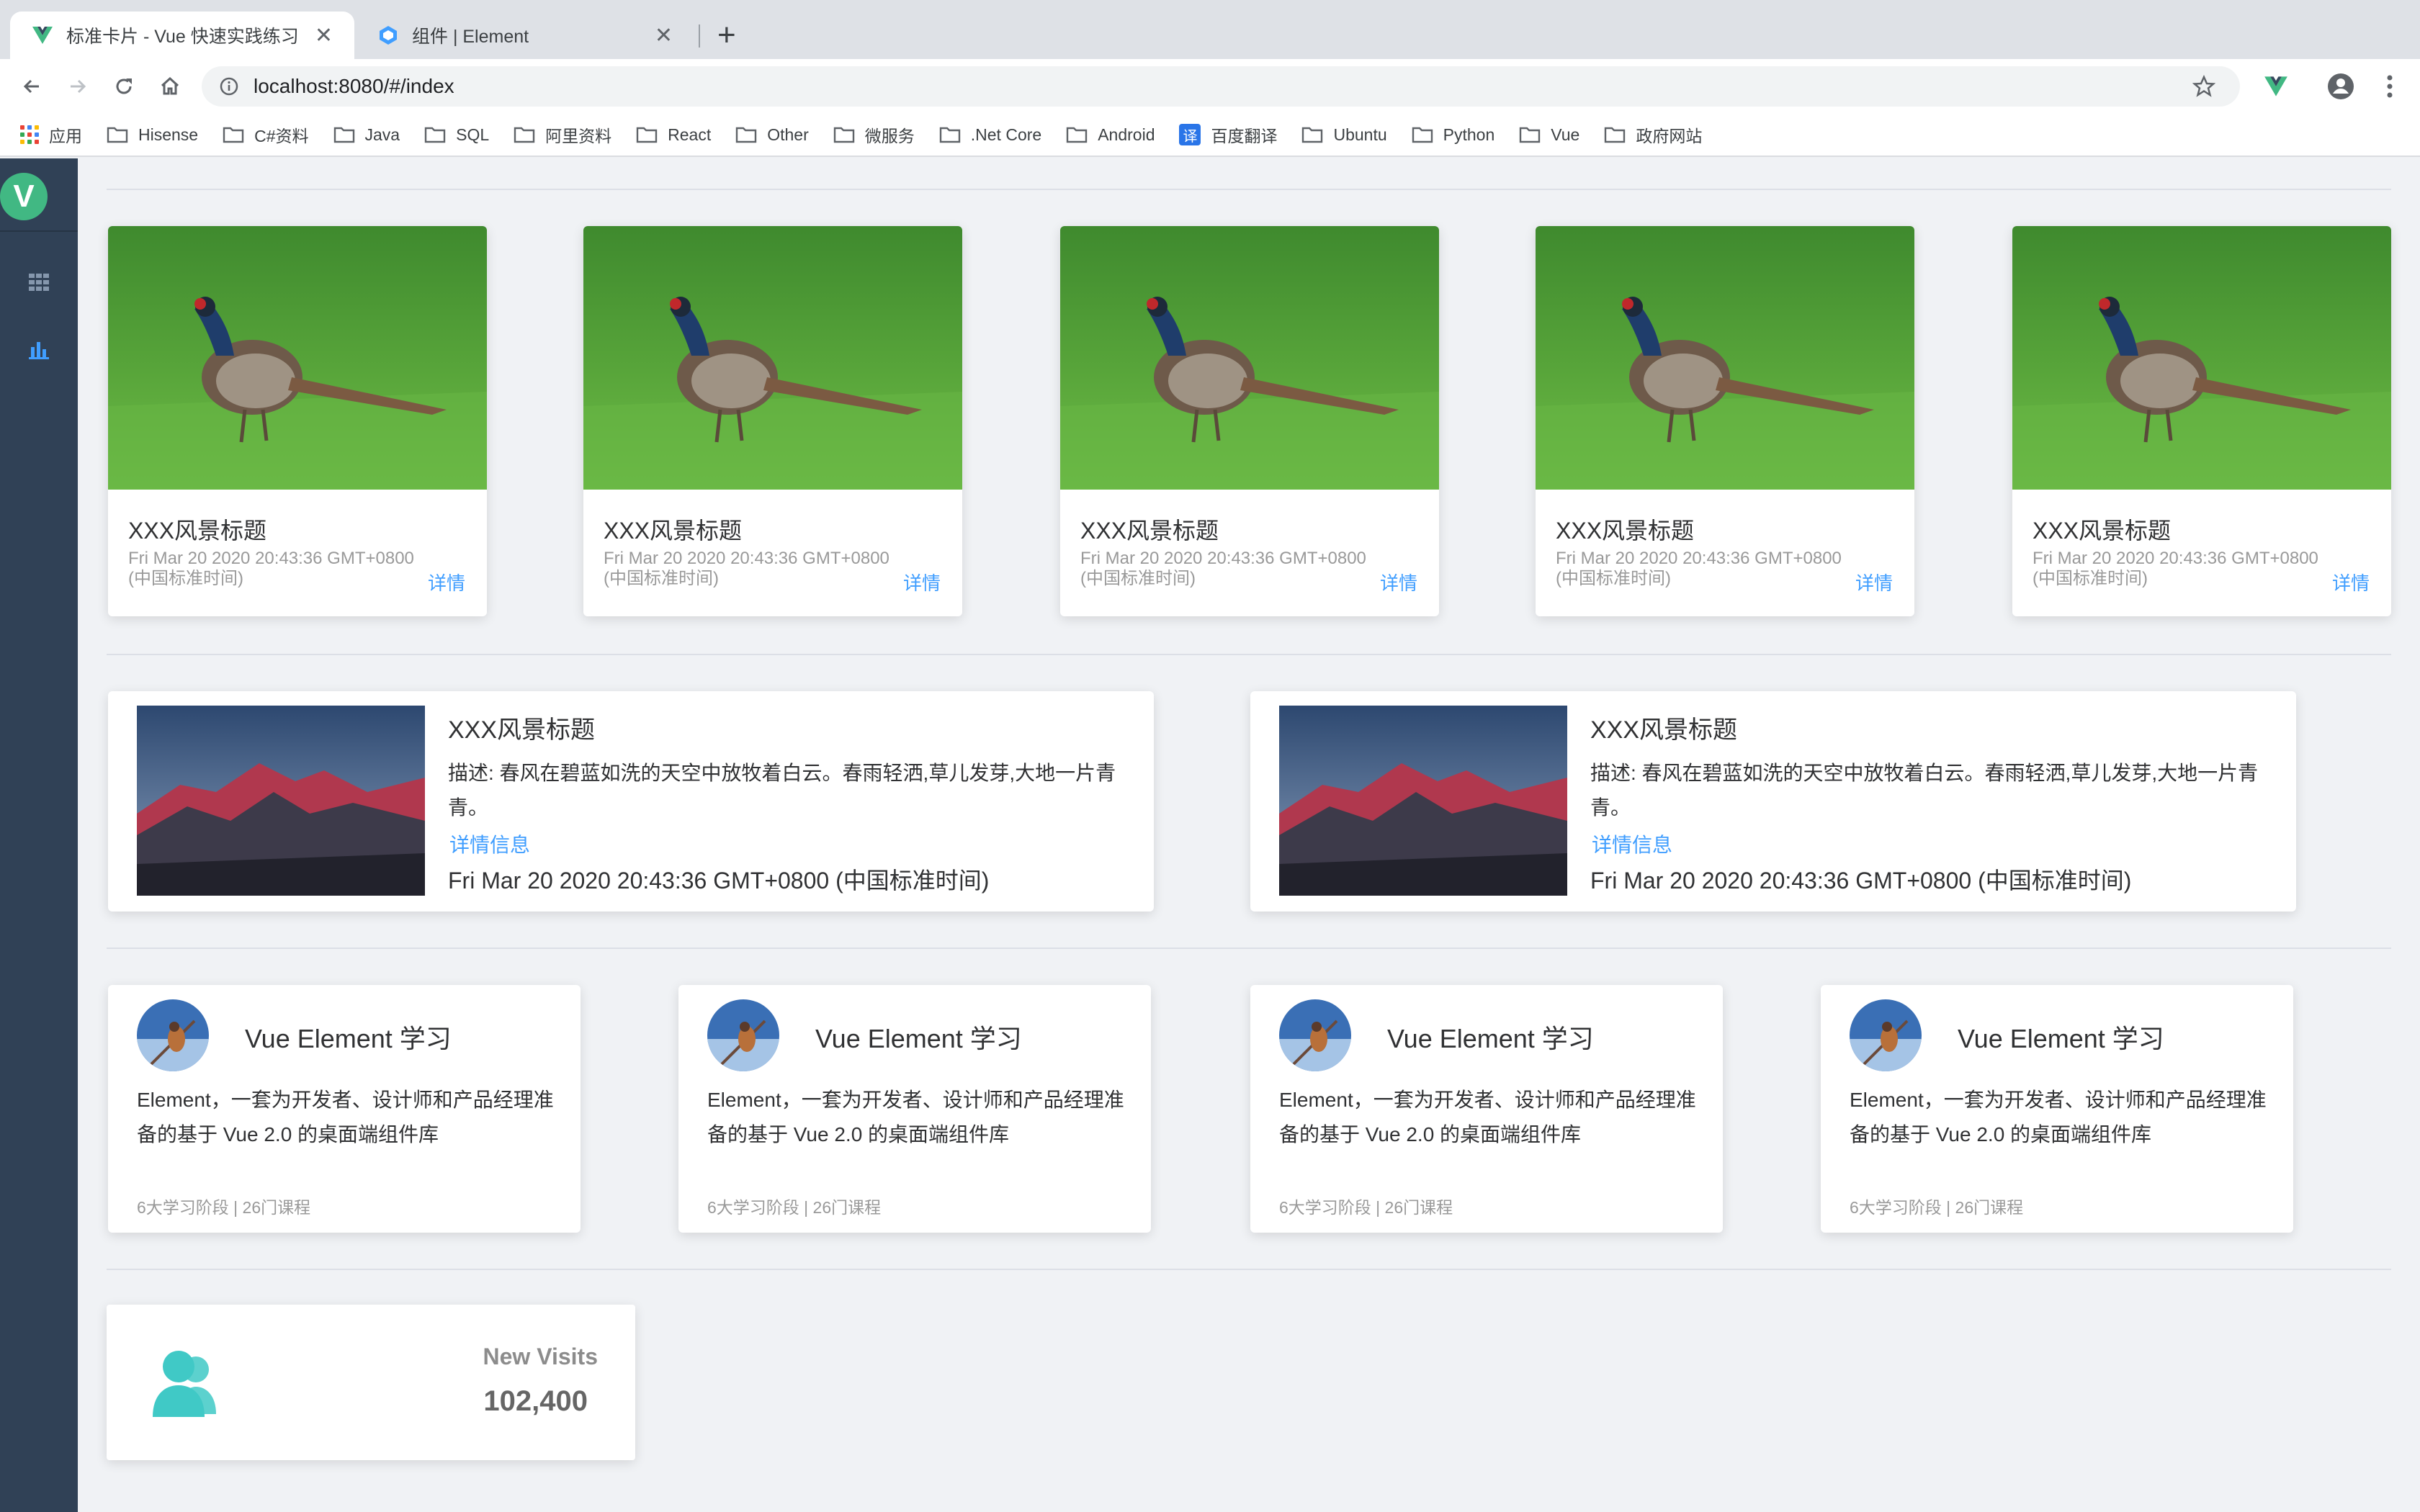 This screenshot has width=2420, height=1512. Describe the element at coordinates (578, 136) in the screenshot. I see `bookmark-label: 阿里资料` at that location.